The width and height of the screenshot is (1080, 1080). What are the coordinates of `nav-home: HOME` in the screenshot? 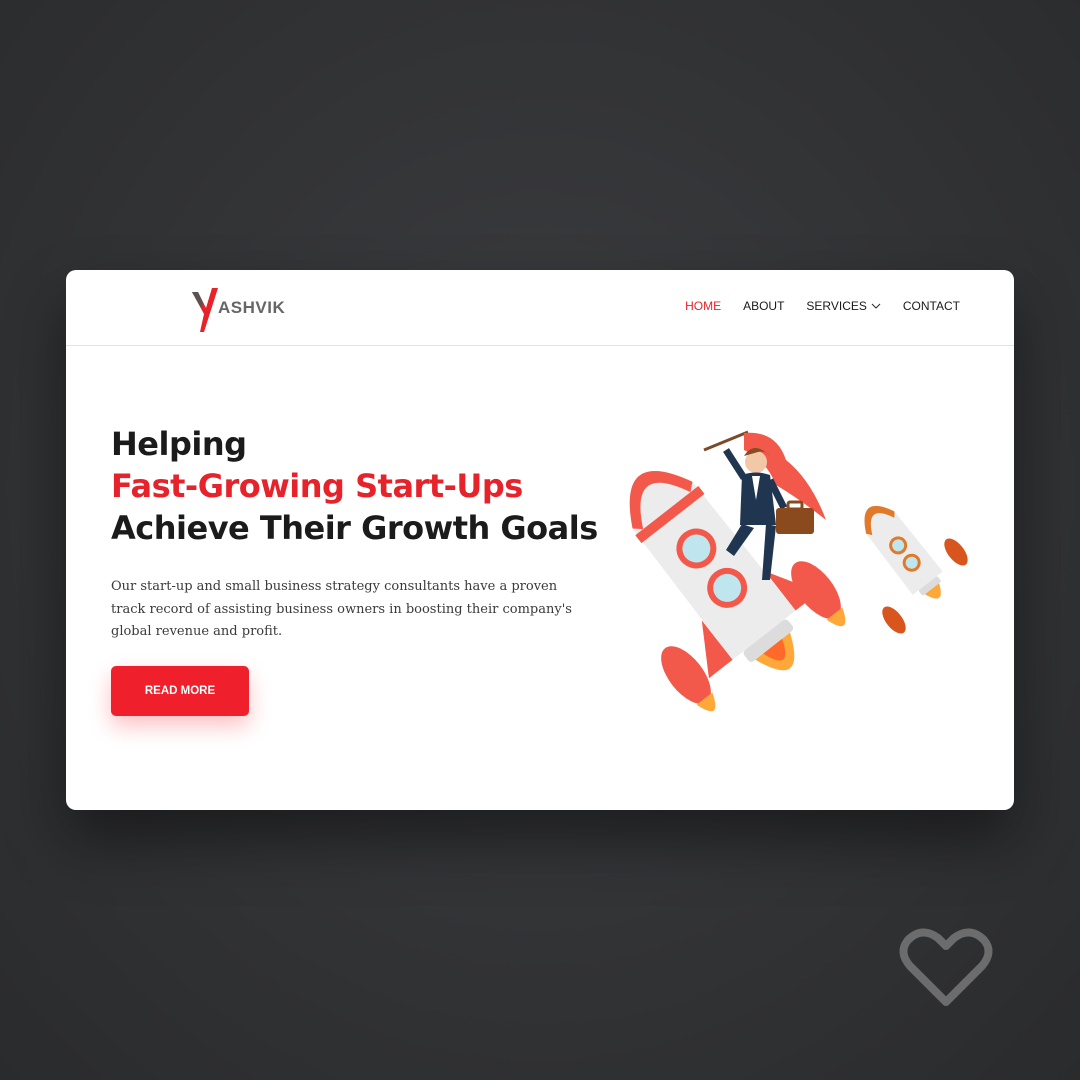 It's located at (703, 306).